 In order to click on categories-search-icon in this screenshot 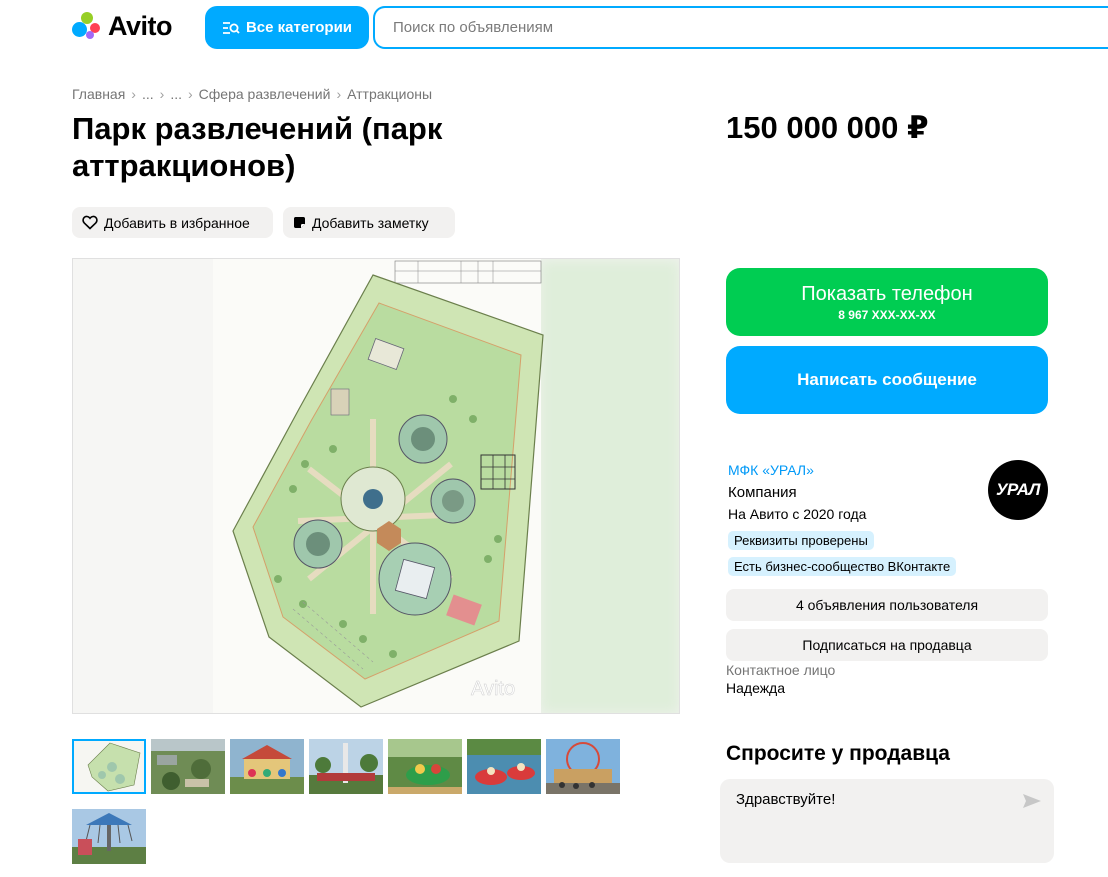, I will do `click(231, 27)`.